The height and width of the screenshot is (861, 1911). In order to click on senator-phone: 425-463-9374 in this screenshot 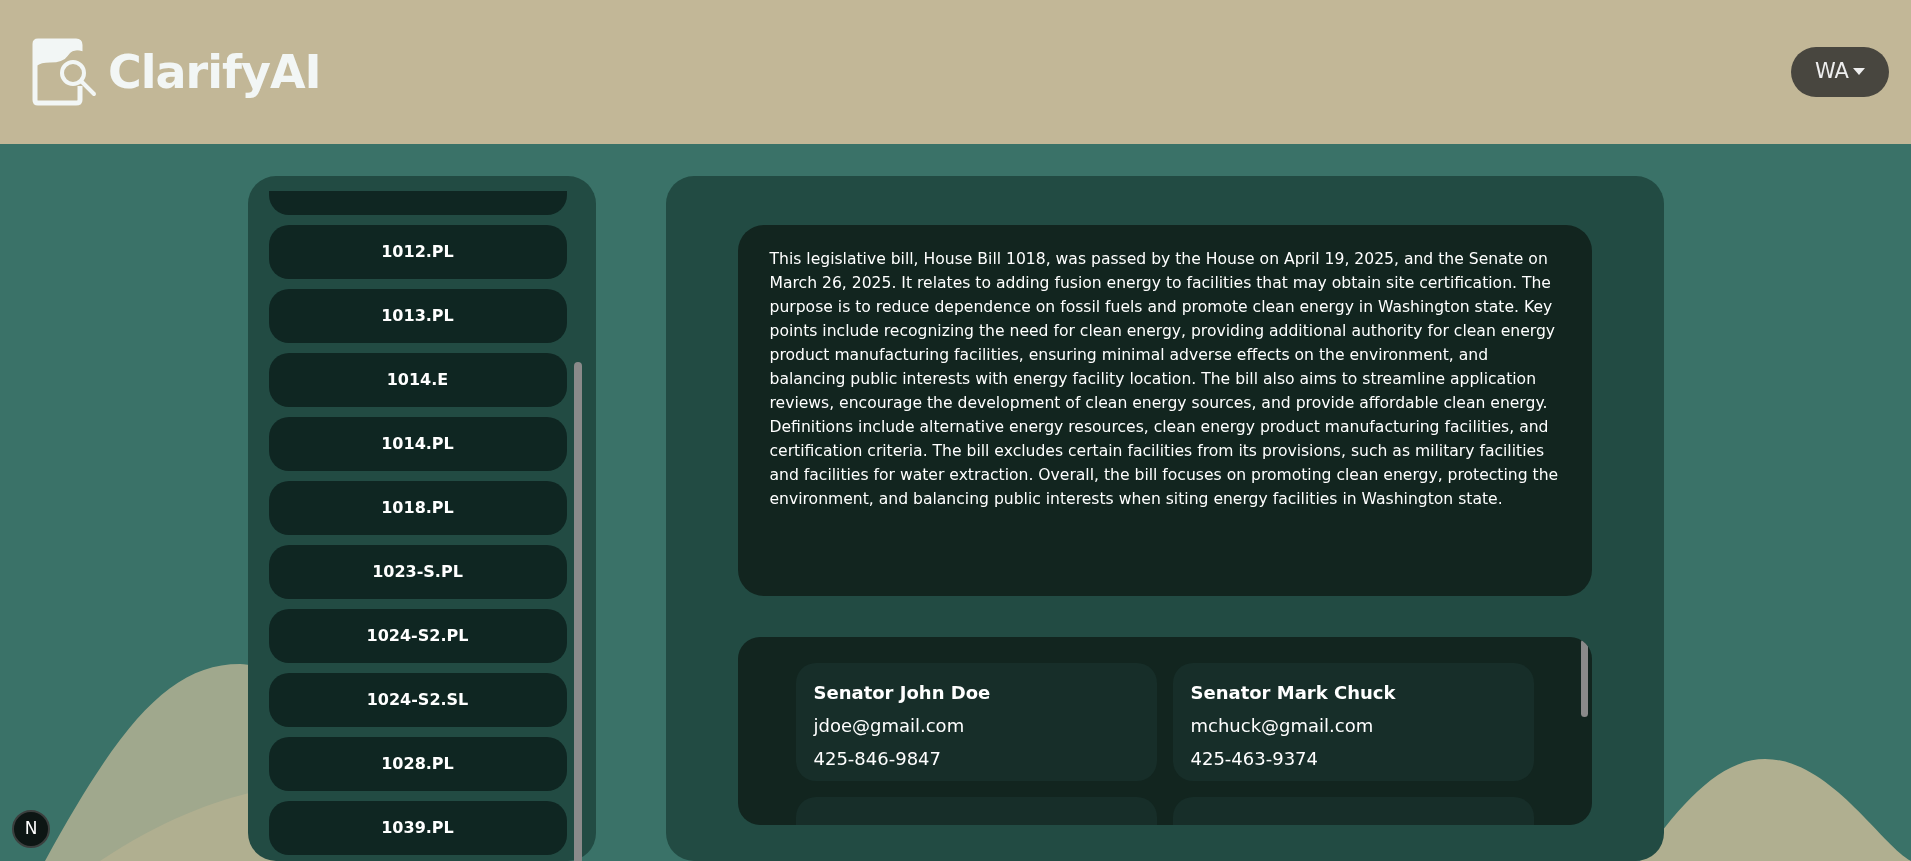, I will do `click(1254, 759)`.